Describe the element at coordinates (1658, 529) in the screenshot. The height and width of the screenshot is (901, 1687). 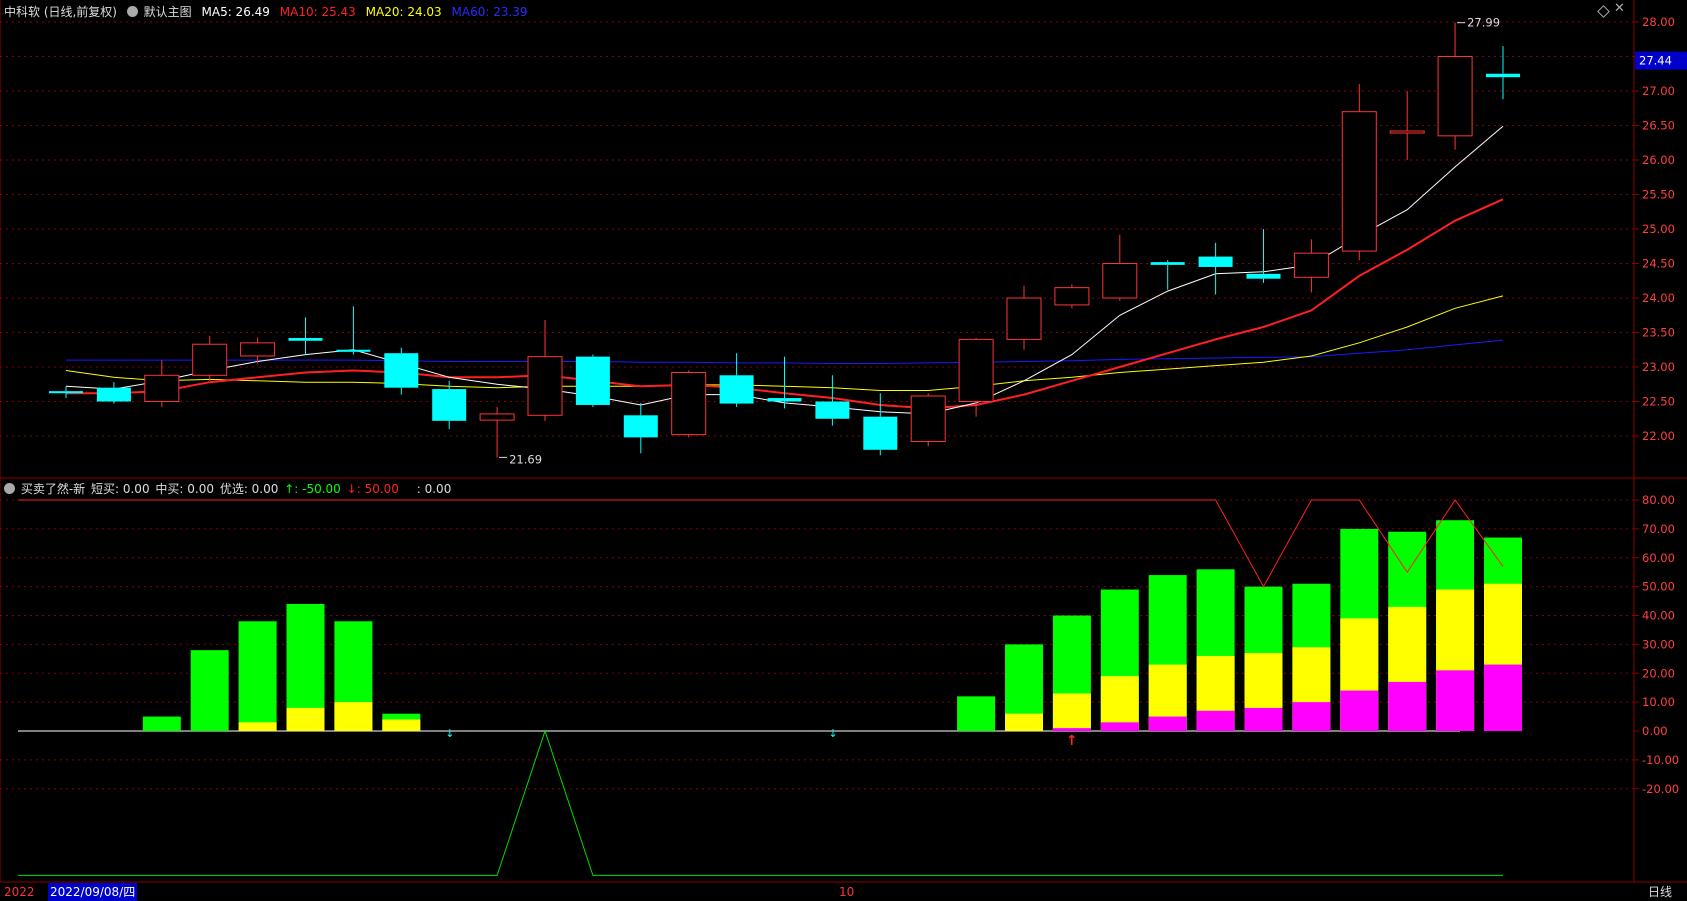
I see `indicator-tick-label: 70.00` at that location.